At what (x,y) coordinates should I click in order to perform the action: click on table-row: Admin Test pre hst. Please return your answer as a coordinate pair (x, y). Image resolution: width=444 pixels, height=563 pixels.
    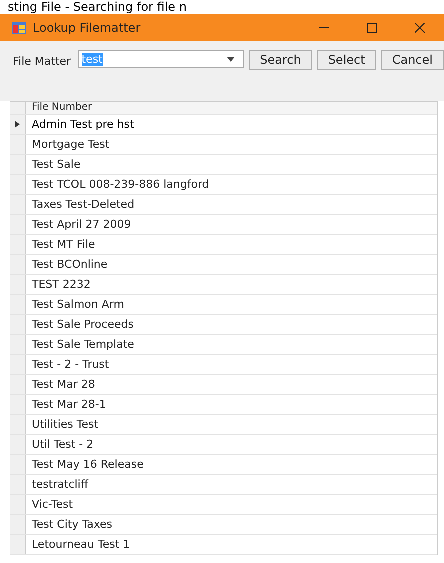
    Looking at the image, I should click on (223, 125).